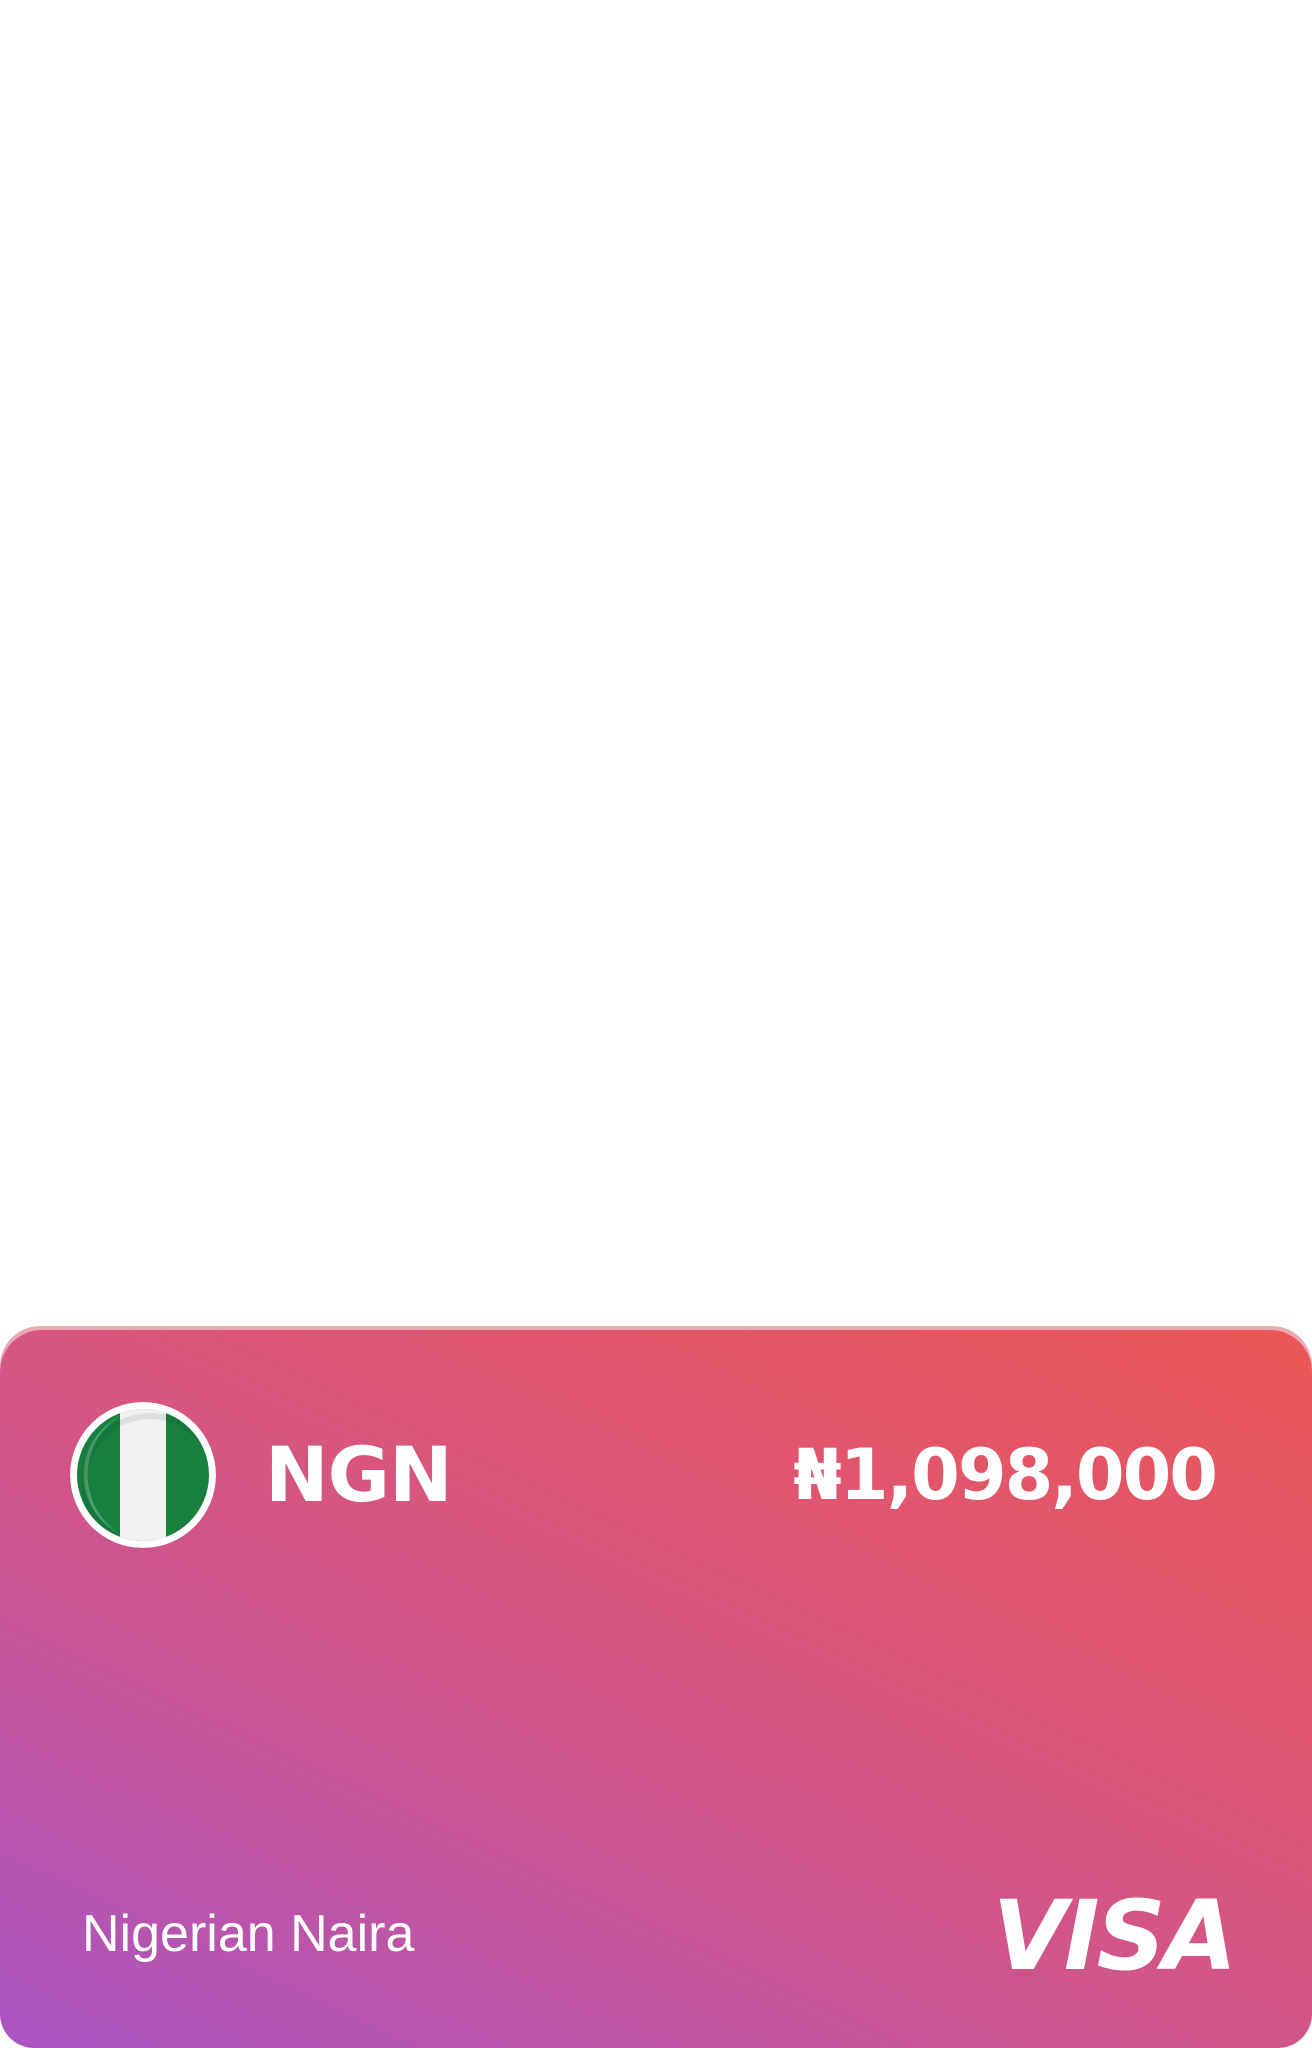 This screenshot has height=2048, width=1312. Describe the element at coordinates (359, 1474) in the screenshot. I see `currency-code: NGN` at that location.